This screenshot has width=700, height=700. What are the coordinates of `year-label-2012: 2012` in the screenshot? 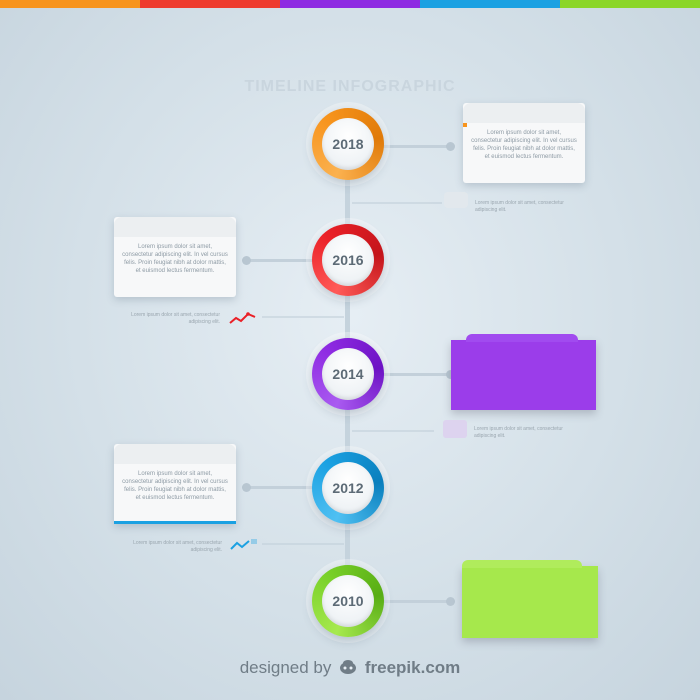 It's located at (348, 488).